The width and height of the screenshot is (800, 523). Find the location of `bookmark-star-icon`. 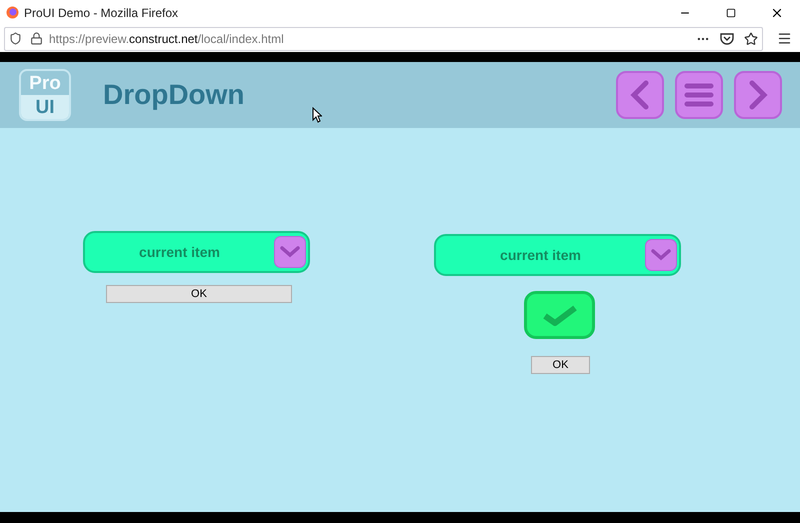

bookmark-star-icon is located at coordinates (751, 39).